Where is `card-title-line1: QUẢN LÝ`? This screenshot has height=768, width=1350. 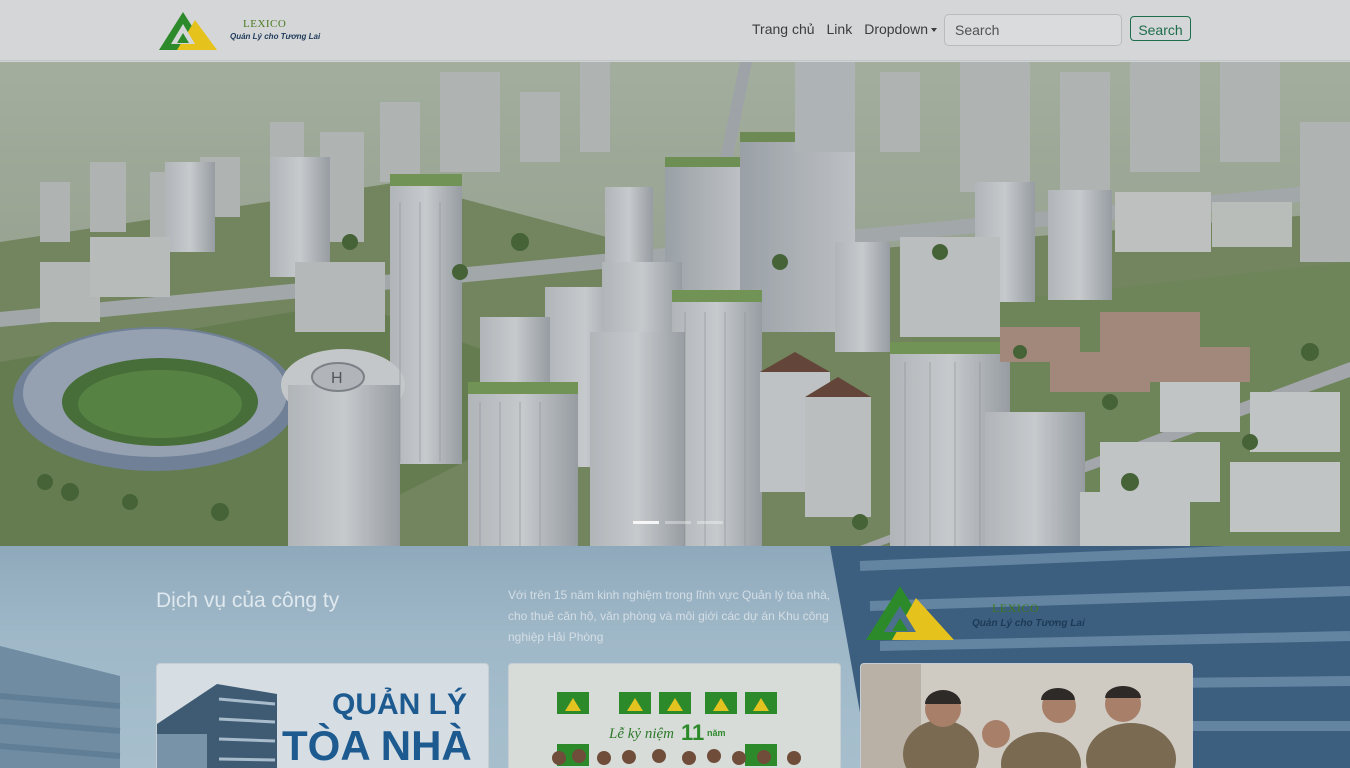 card-title-line1: QUẢN LÝ is located at coordinates (399, 704).